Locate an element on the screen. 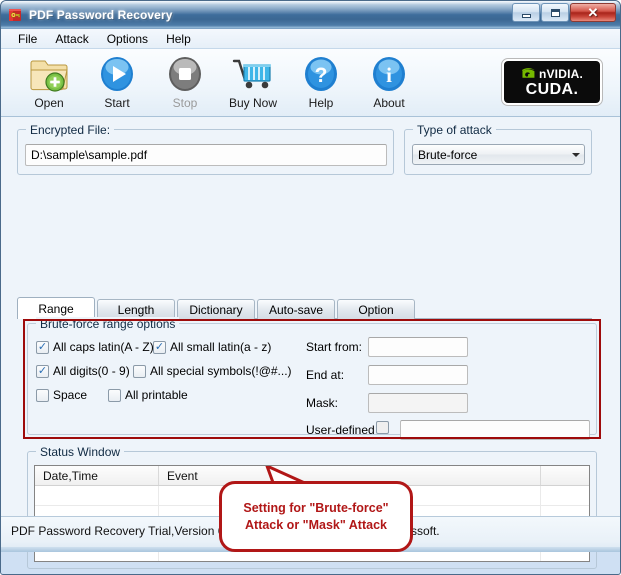 This screenshot has width=621, height=575. close-icon: ✕ is located at coordinates (593, 12).